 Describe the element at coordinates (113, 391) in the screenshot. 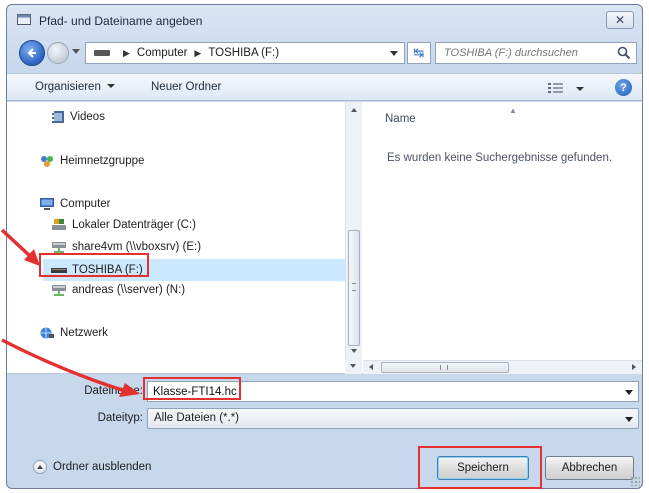

I see `filename-label: Dateiname:` at that location.